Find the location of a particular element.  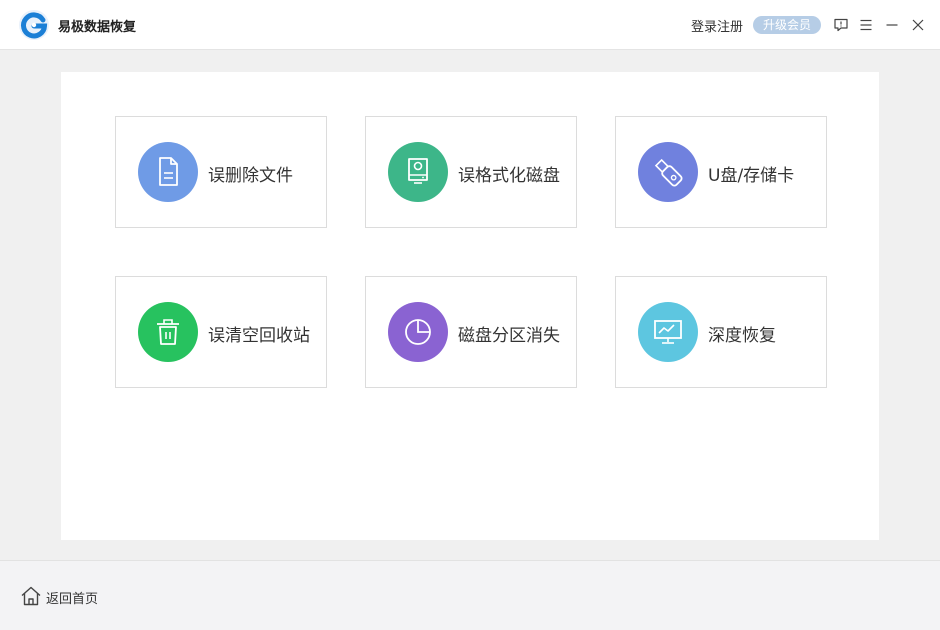

title-bar: 易极数据恢复 登录注册 升级会员 is located at coordinates (470, 25).